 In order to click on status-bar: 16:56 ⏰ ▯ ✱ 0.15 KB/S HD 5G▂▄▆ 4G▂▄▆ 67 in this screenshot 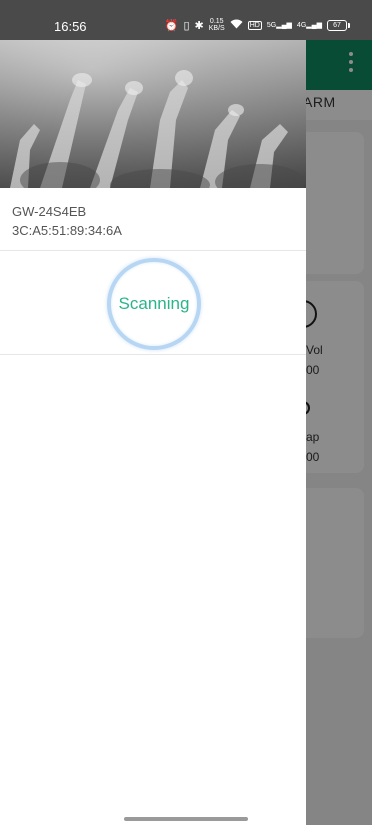, I will do `click(186, 20)`.